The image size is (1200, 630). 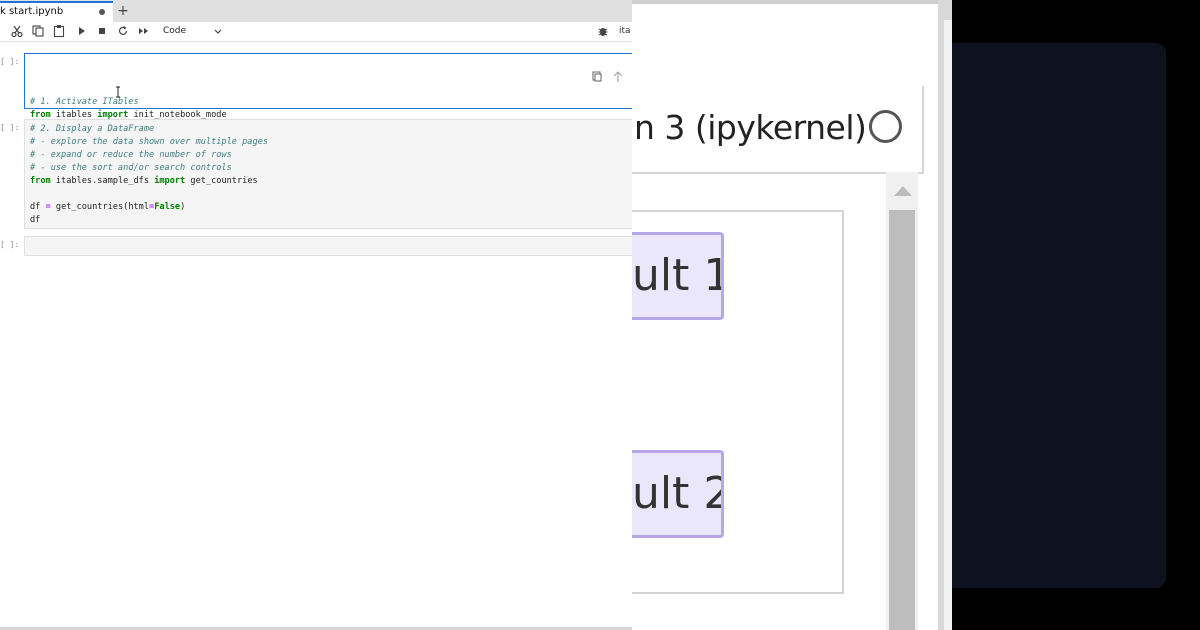 What do you see at coordinates (903, 191) in the screenshot?
I see `scroll-up-icon` at bounding box center [903, 191].